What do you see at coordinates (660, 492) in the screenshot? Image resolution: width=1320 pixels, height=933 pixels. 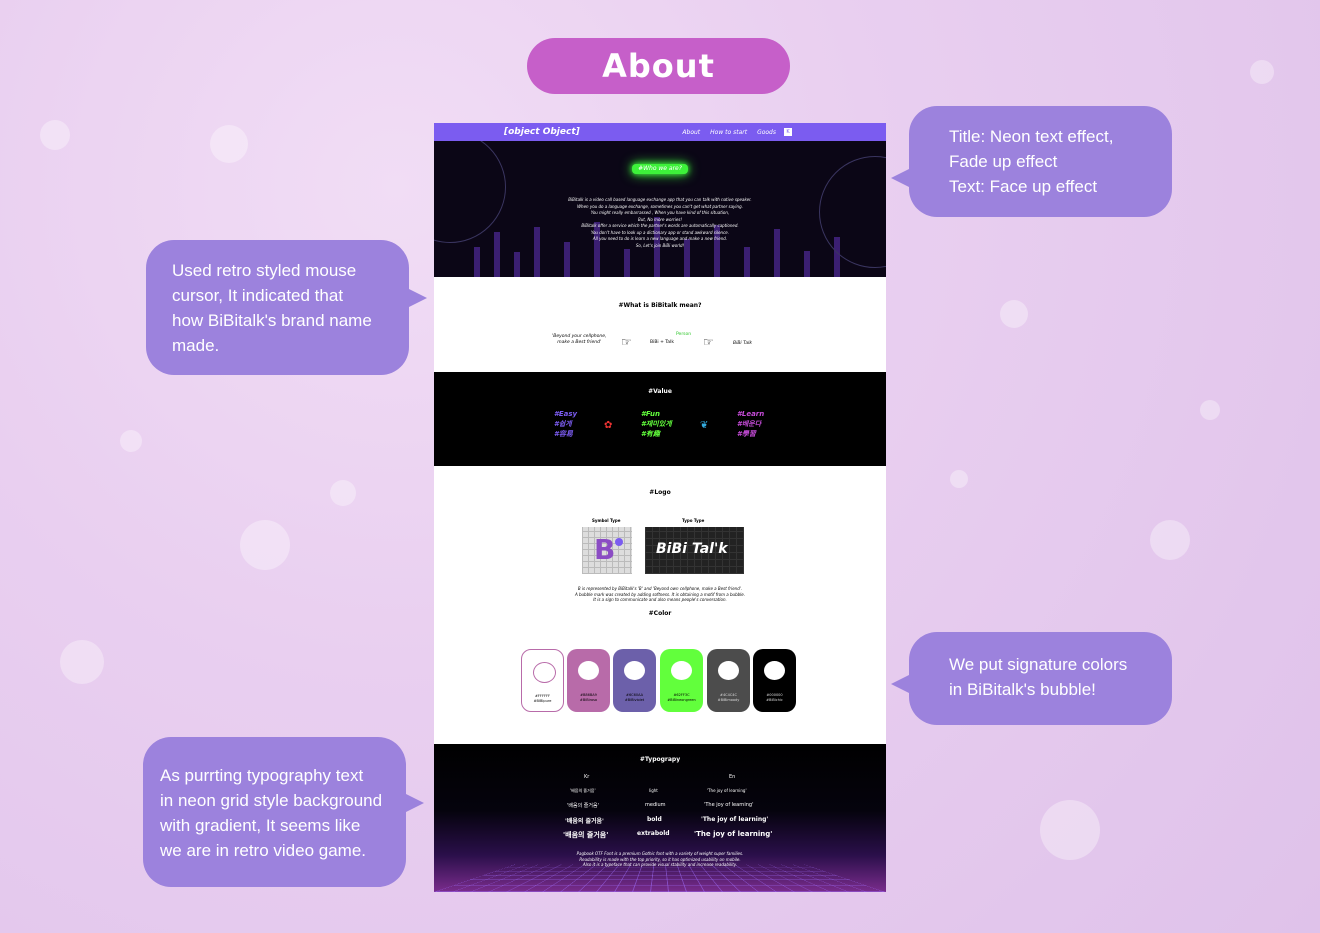 I see `logo-title: #Logo` at bounding box center [660, 492].